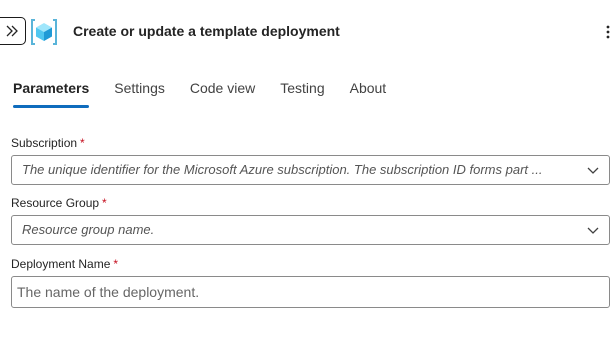 The height and width of the screenshot is (343, 615). Describe the element at coordinates (302, 94) in the screenshot. I see `tab-testing: Testing` at that location.